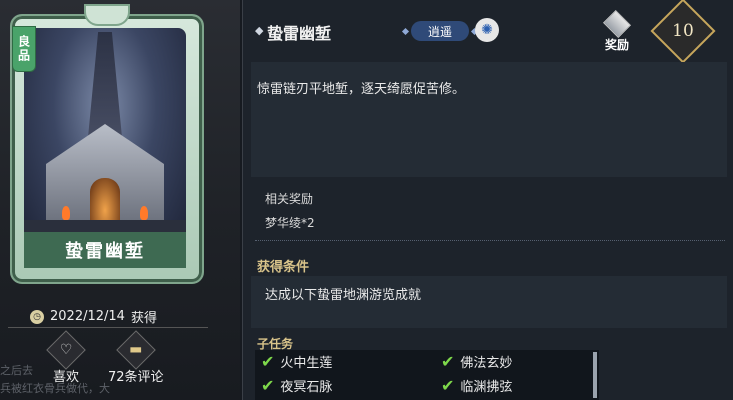 Image resolution: width=733 pixels, height=400 pixels. Describe the element at coordinates (24, 49) in the screenshot. I see `quality-badge: 良品` at that location.